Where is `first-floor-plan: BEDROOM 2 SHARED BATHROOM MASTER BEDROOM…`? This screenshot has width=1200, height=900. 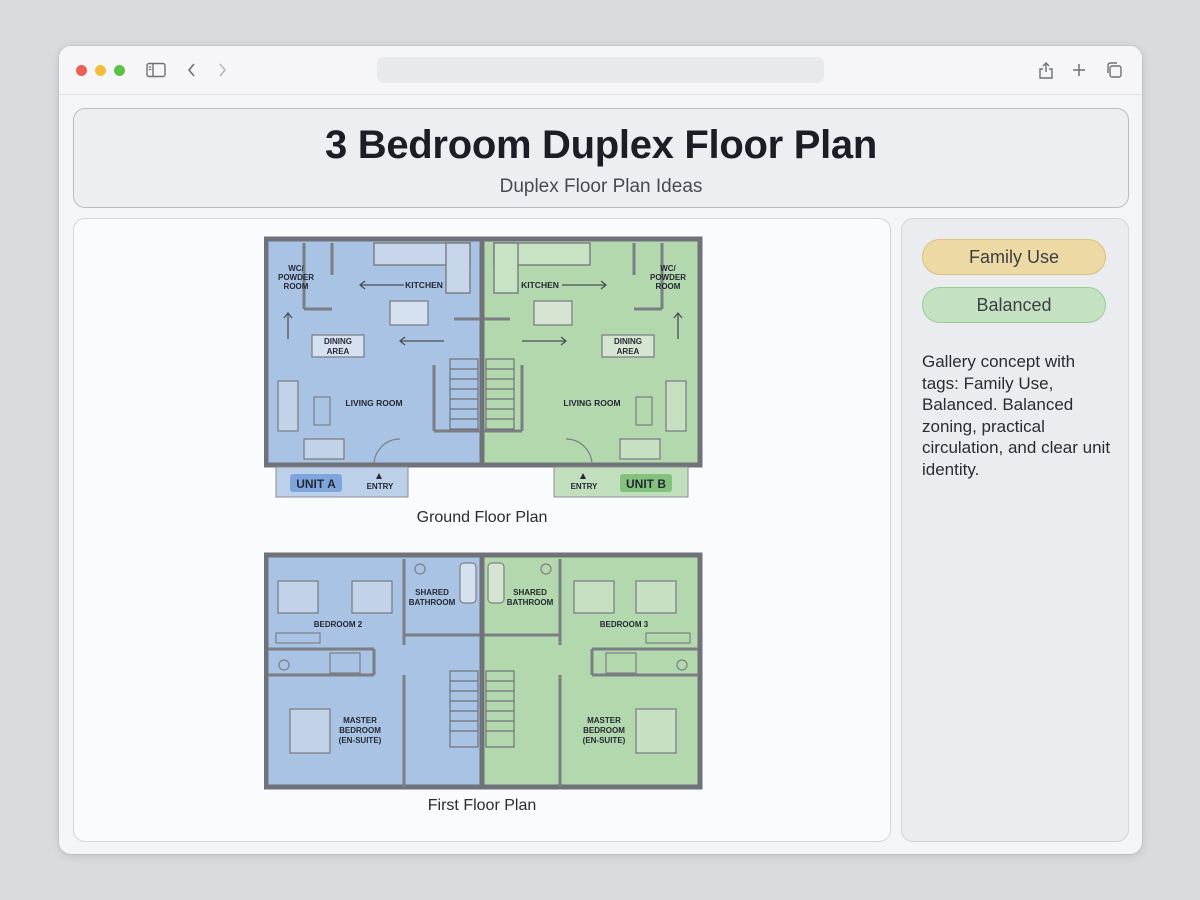
first-floor-plan: BEDROOM 2 SHARED BATHROOM MASTER BEDROOM… is located at coordinates (483, 671).